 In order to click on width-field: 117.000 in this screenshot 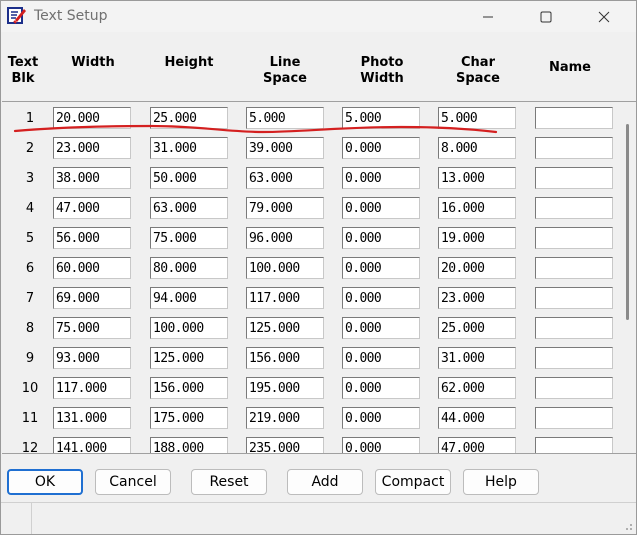, I will do `click(92, 388)`.